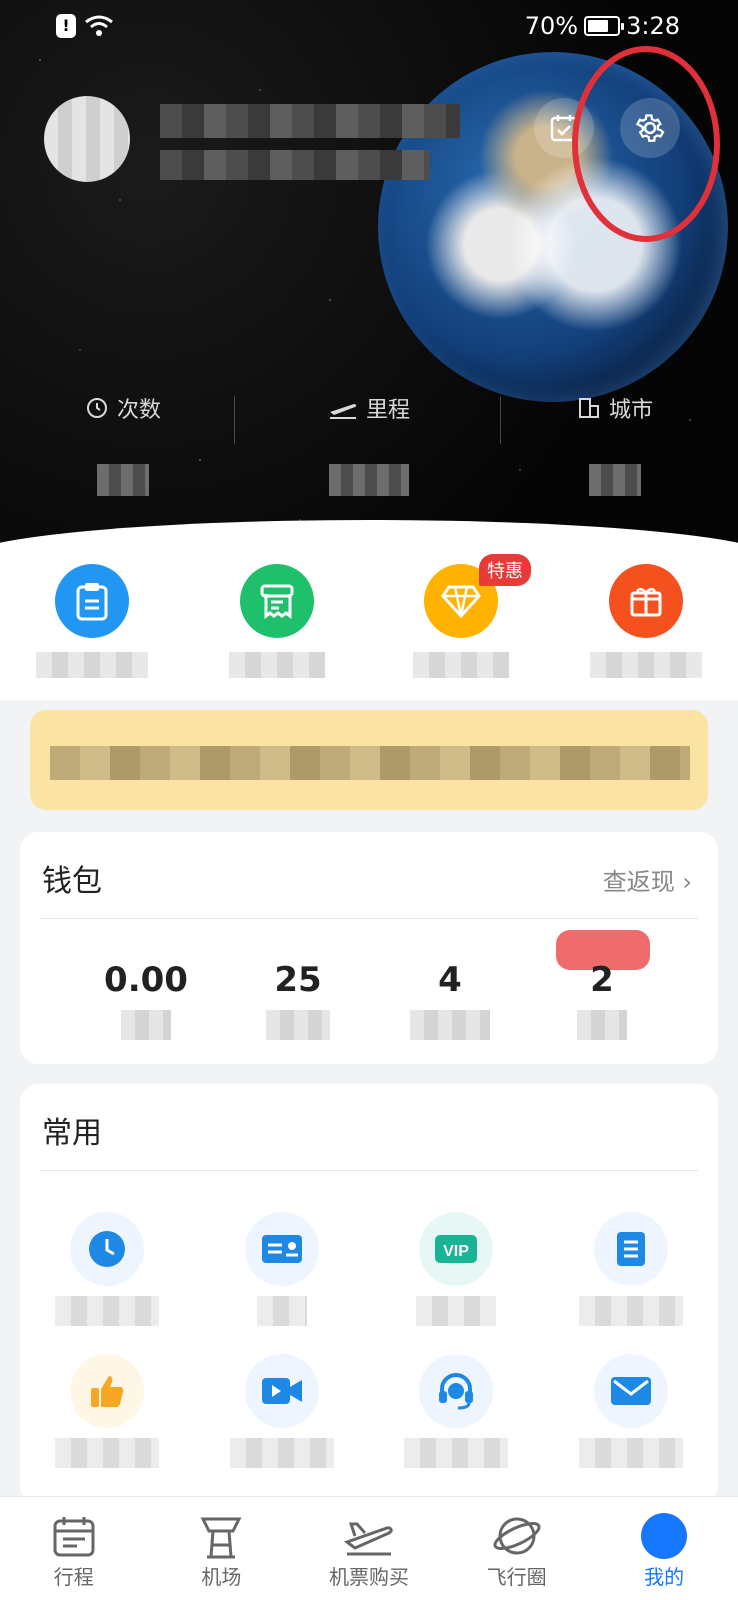 The image size is (738, 1600). I want to click on tool-document, so click(631, 1279).